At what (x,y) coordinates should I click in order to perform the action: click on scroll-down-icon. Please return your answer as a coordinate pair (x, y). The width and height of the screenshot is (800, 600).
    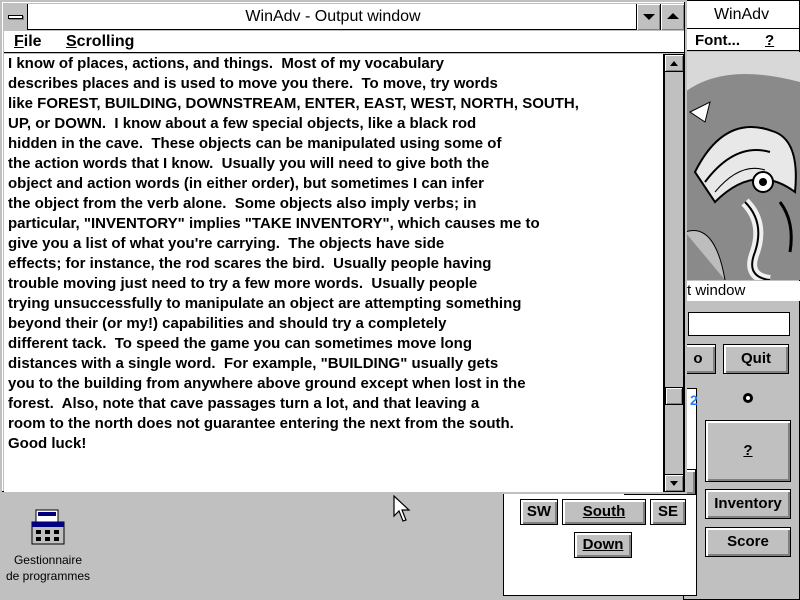
    Looking at the image, I should click on (674, 483).